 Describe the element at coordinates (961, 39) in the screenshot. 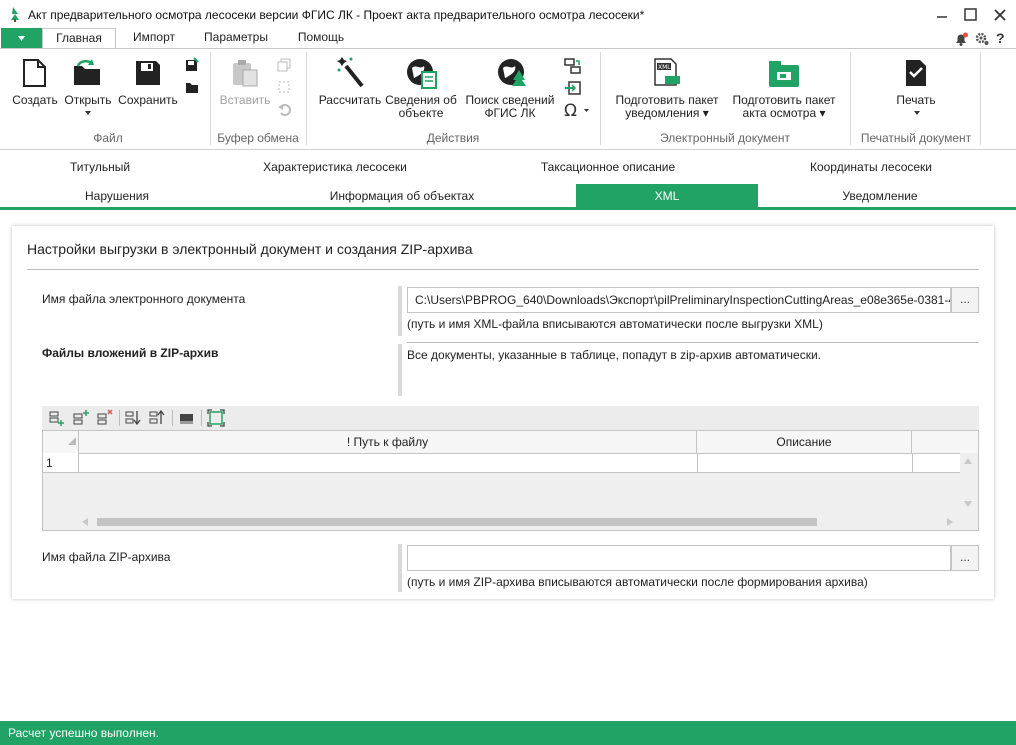

I see `notifications-icon` at that location.